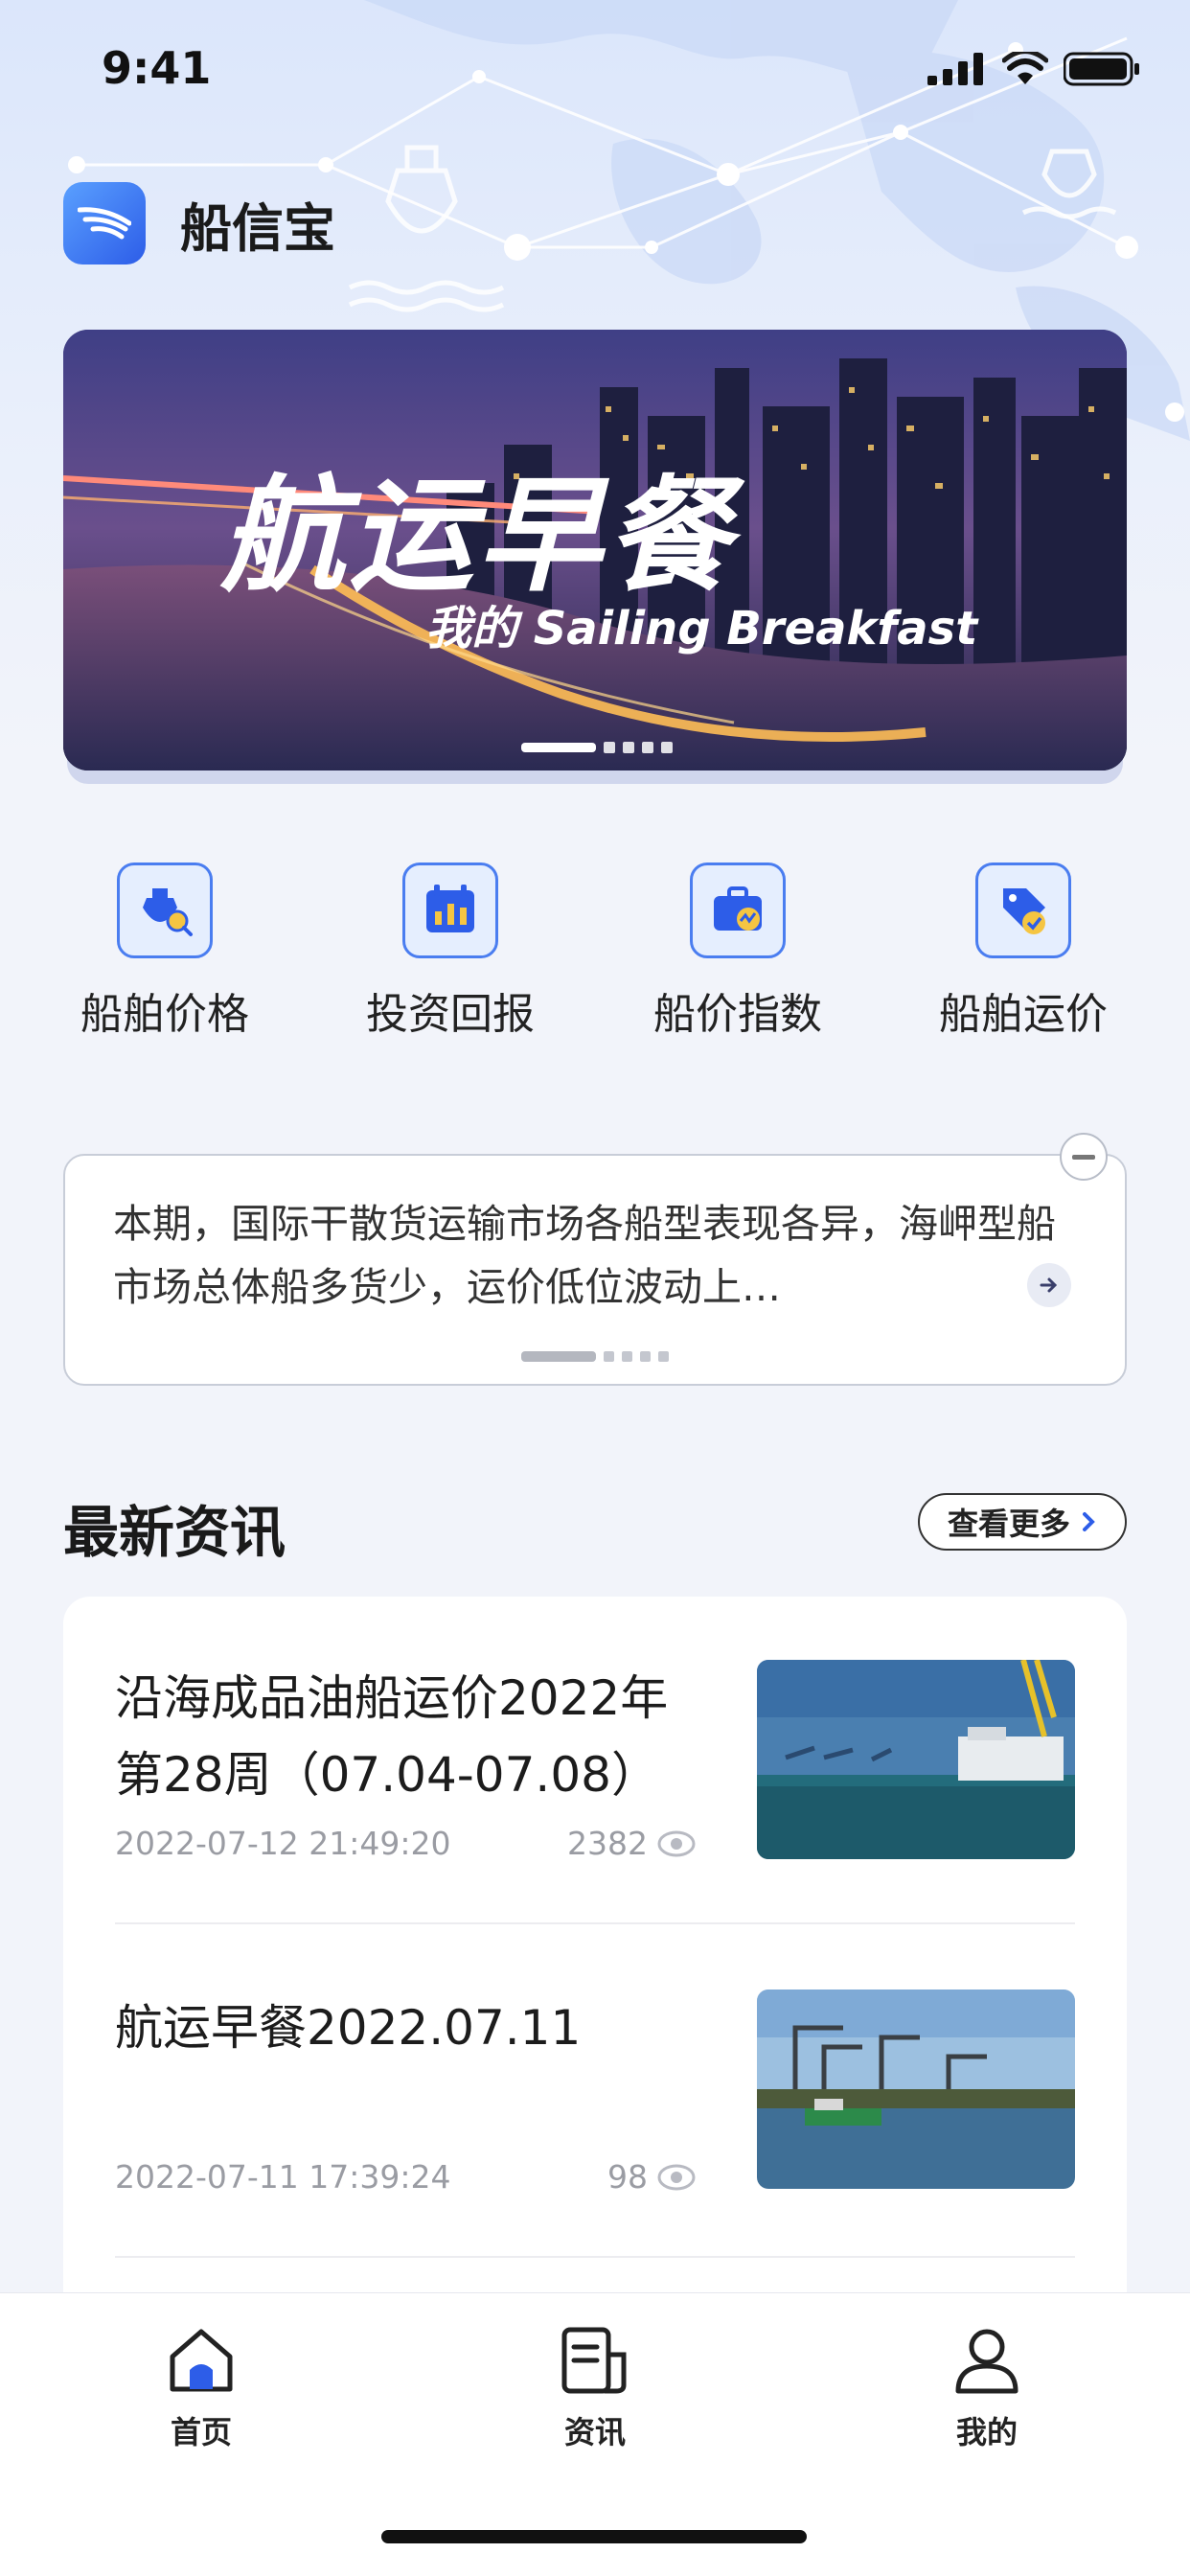 This screenshot has height=2576, width=1190. I want to click on news-item-views: 2382, so click(632, 1843).